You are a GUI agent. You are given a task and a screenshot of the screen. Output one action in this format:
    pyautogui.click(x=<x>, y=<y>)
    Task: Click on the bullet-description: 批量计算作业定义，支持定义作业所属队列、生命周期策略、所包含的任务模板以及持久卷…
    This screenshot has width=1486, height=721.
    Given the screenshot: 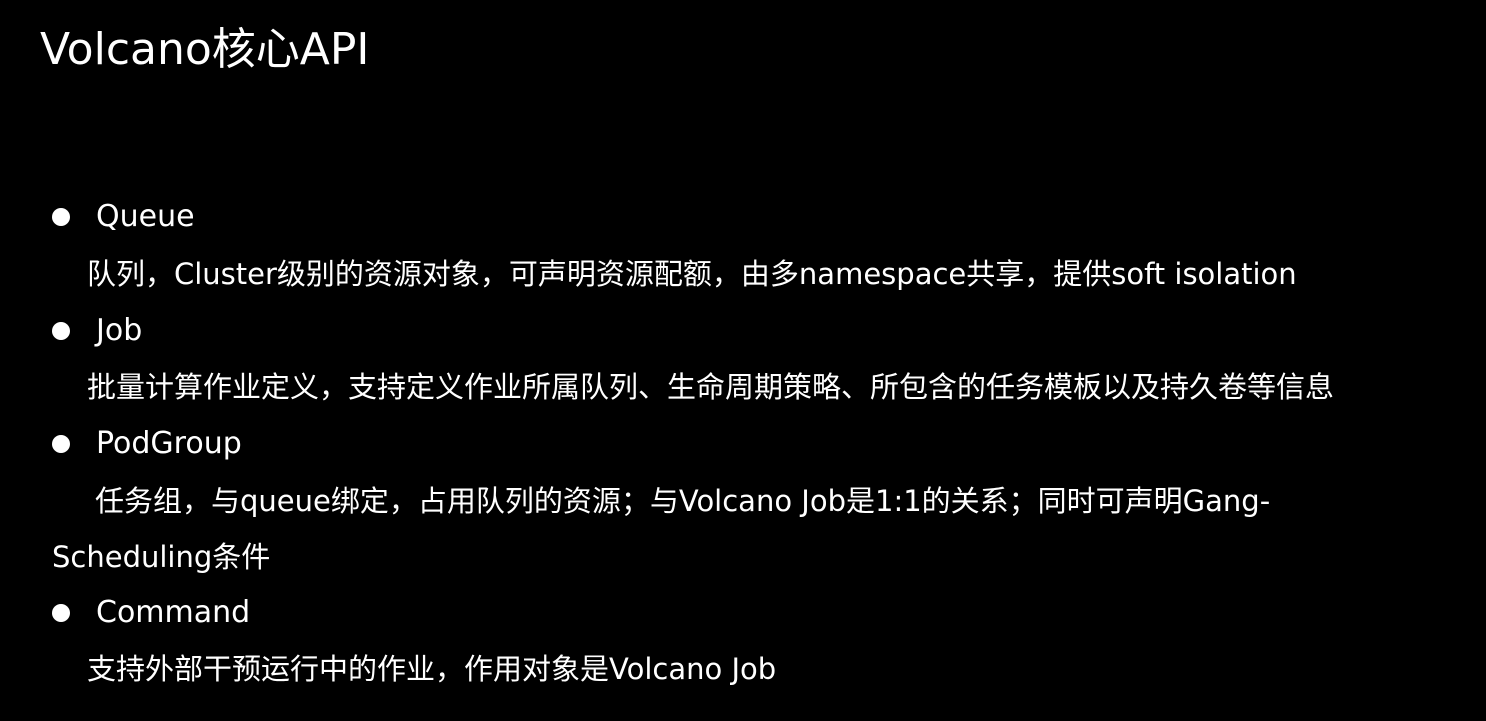 What is the action you would take?
    pyautogui.click(x=711, y=387)
    